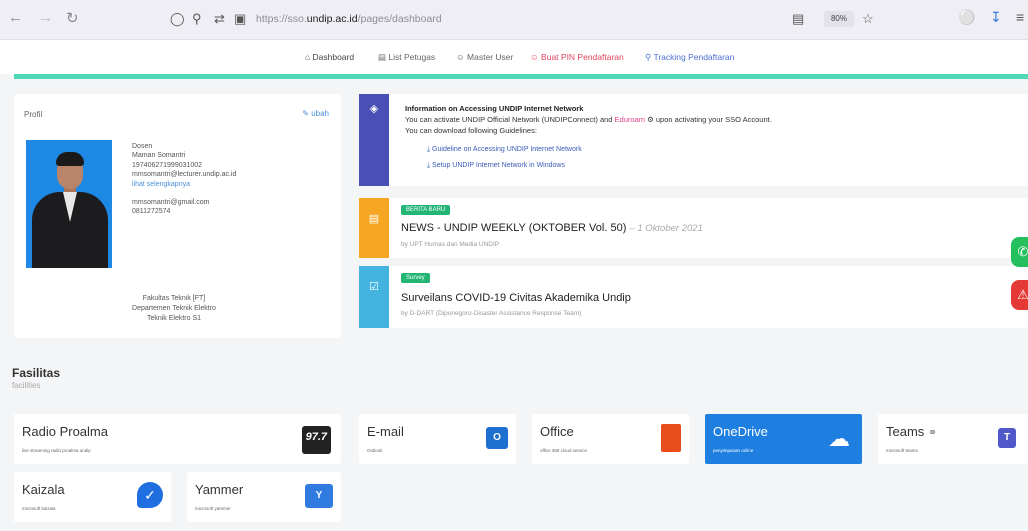 The image size is (1028, 531). I want to click on profile-more-link: lihat selengkapnya, so click(184, 184).